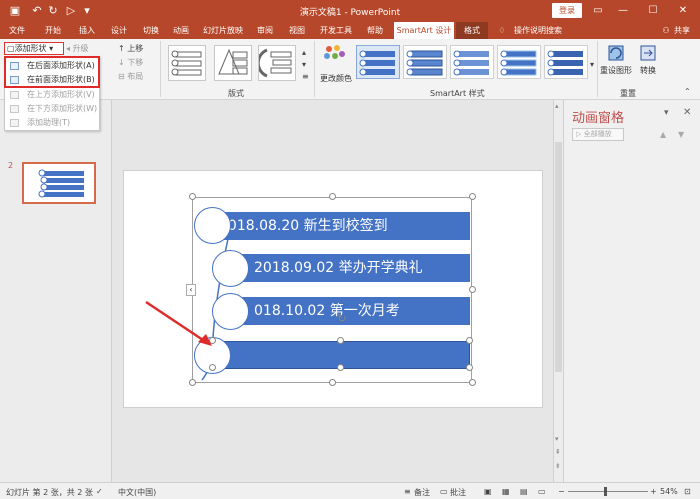  What do you see at coordinates (61, 94) in the screenshot?
I see `menu-label: 在上方添加形状(V)` at bounding box center [61, 94].